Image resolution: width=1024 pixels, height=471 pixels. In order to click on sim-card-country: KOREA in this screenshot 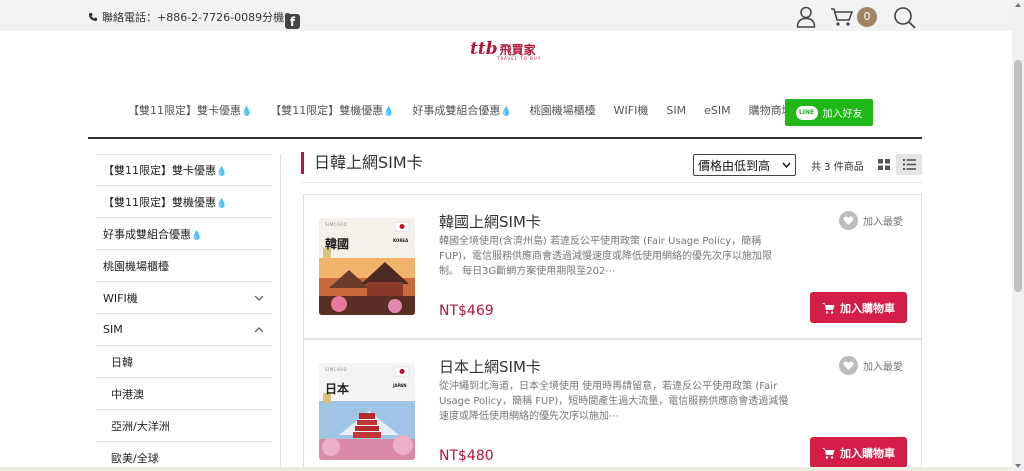, I will do `click(401, 240)`.